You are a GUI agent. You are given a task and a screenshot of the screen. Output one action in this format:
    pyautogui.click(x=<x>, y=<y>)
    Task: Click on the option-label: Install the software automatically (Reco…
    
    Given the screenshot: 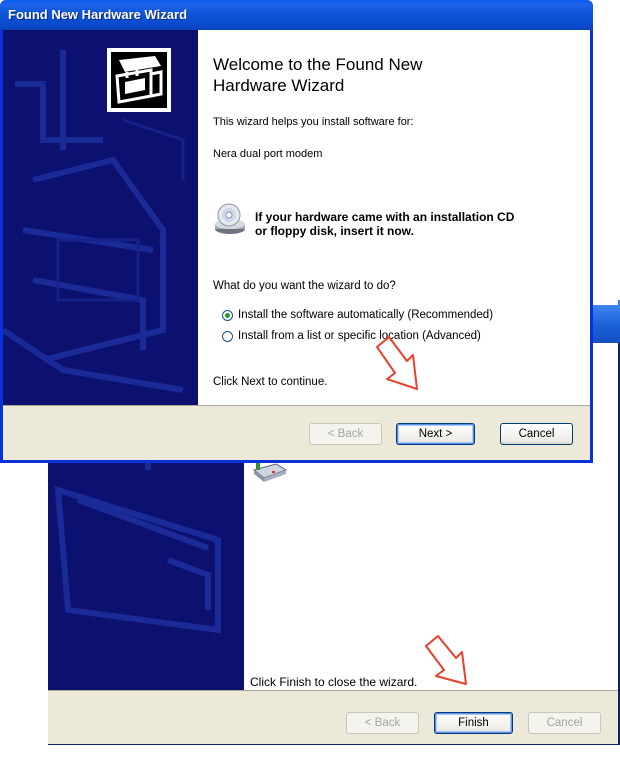 What is the action you would take?
    pyautogui.click(x=366, y=315)
    